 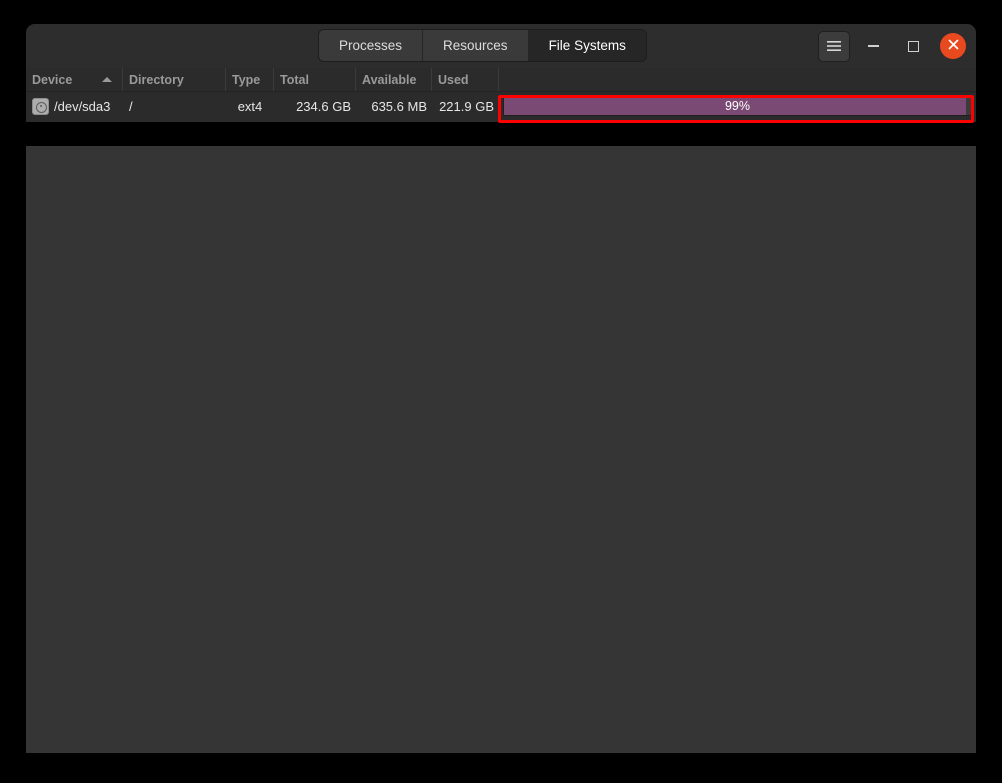 What do you see at coordinates (52, 79) in the screenshot?
I see `column-header-device-label: Device` at bounding box center [52, 79].